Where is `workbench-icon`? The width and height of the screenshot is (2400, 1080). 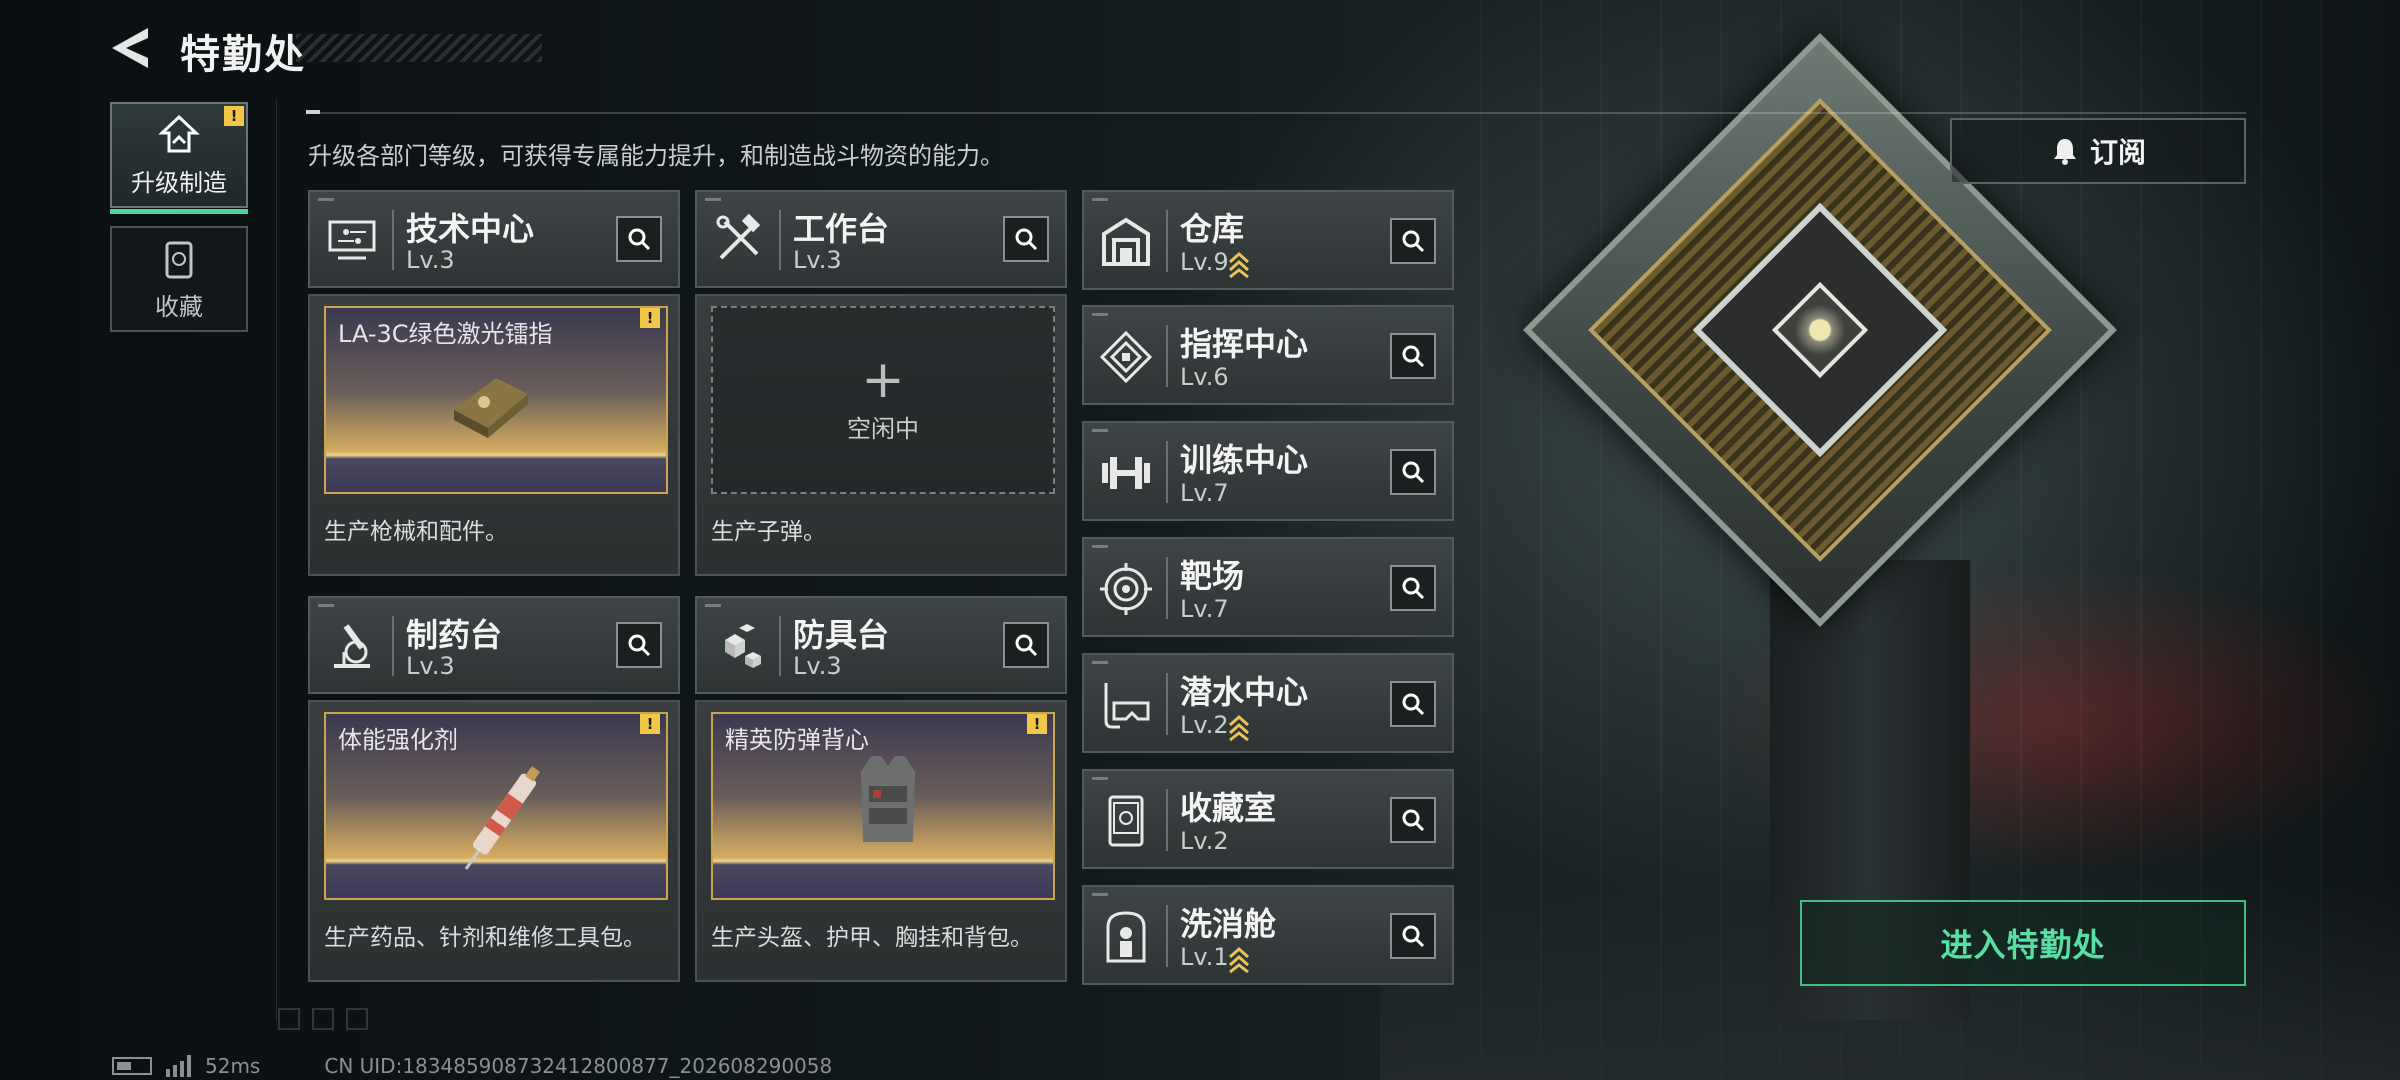 workbench-icon is located at coordinates (738, 236).